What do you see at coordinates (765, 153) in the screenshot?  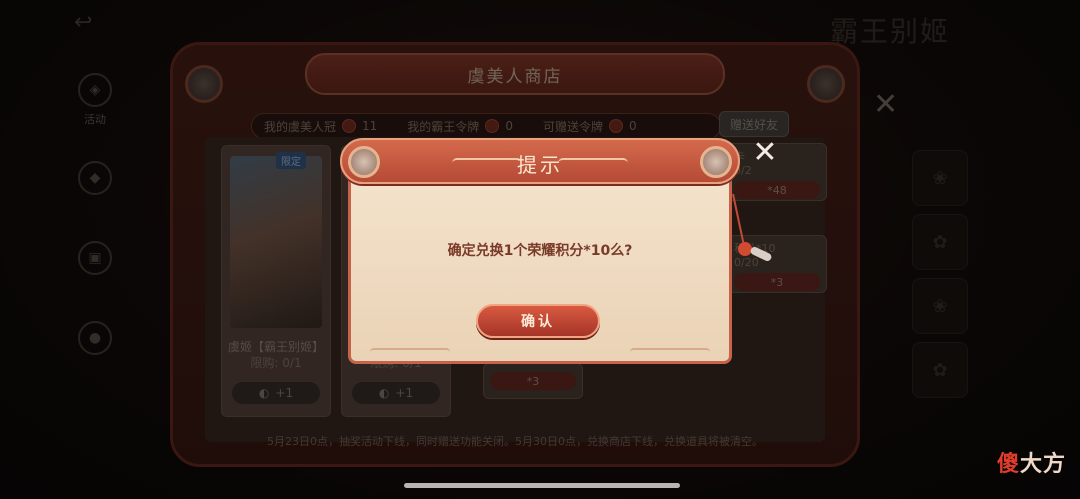 I see `close-icon: ✕` at bounding box center [765, 153].